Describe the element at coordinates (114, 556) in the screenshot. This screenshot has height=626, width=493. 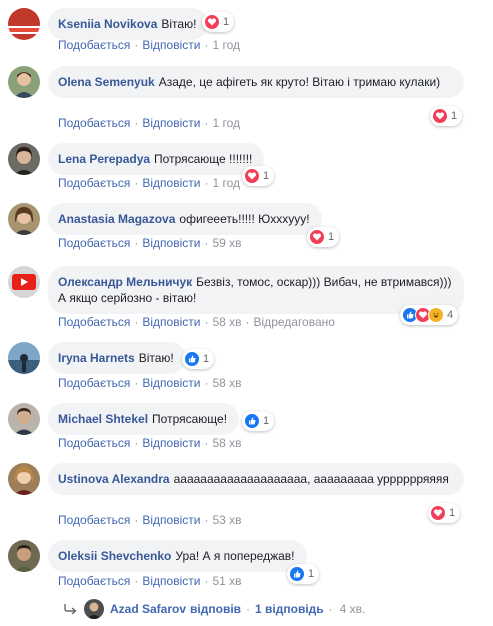
I see `comment-author: Oleksii Shevchenko` at that location.